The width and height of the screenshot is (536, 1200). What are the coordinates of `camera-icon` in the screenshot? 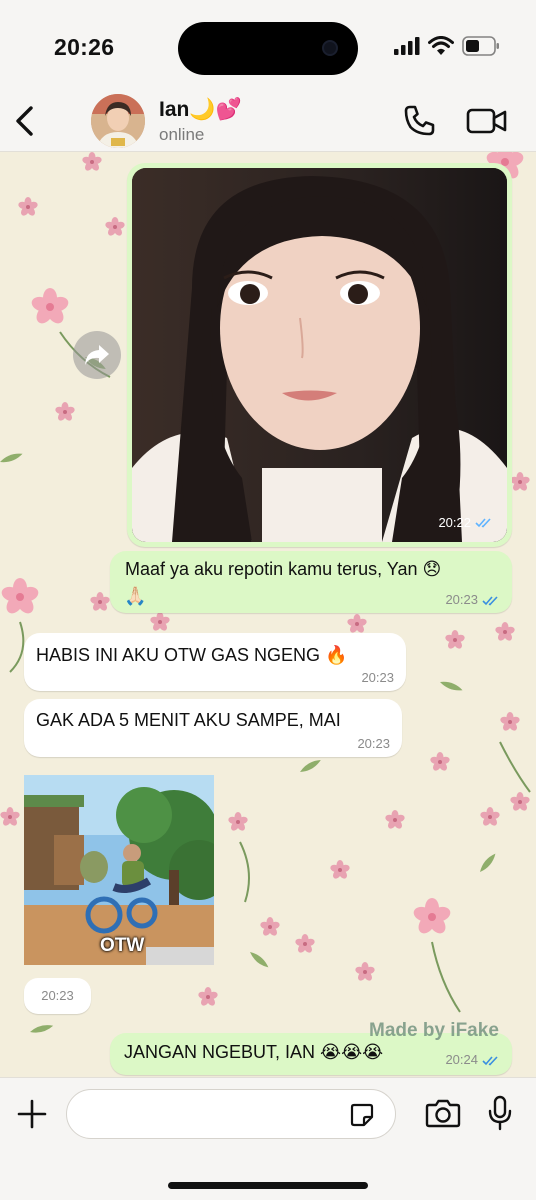 It's located at (443, 1113).